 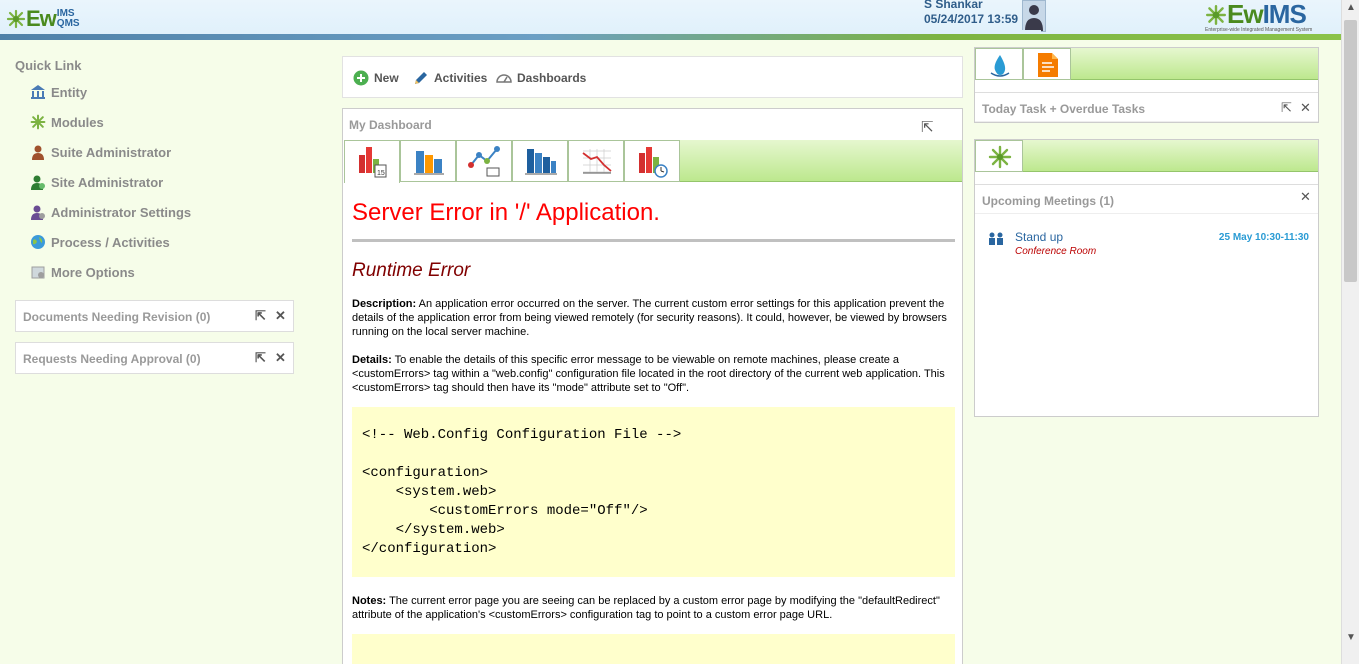 I want to click on tab-modules, so click(x=999, y=156).